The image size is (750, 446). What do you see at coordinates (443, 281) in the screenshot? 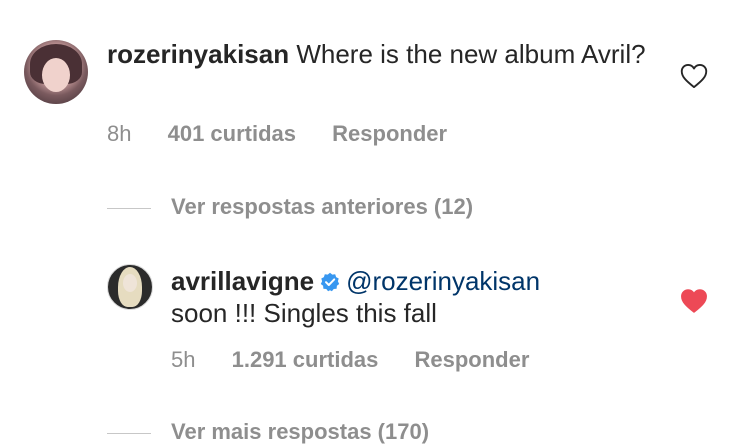
I see `comment-mention: @rozerinyakisan` at bounding box center [443, 281].